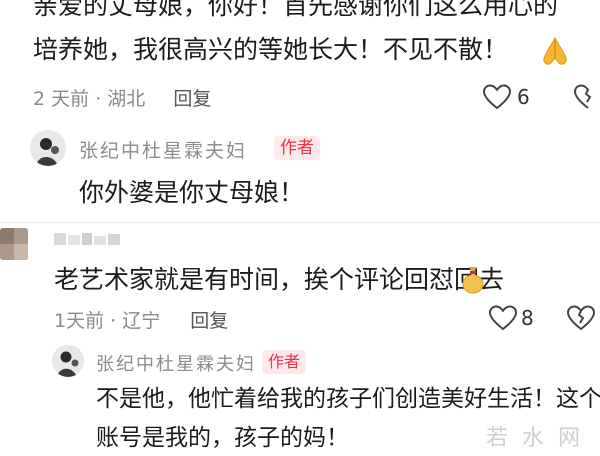 The height and width of the screenshot is (456, 600). What do you see at coordinates (296, 10) in the screenshot?
I see `comment-text-line1: 亲爱的丈母娘，你好！首先感谢你们这么用心的` at bounding box center [296, 10].